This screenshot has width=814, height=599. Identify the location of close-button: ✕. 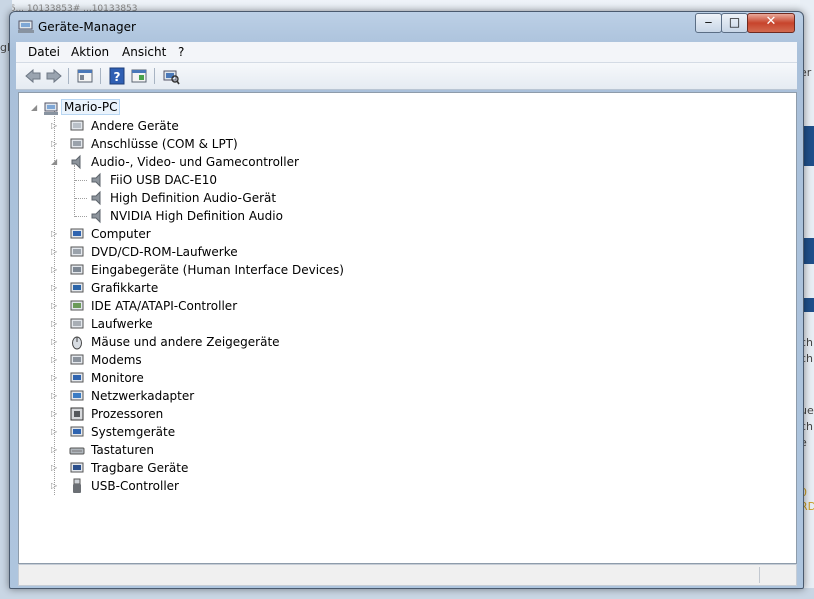
(771, 23).